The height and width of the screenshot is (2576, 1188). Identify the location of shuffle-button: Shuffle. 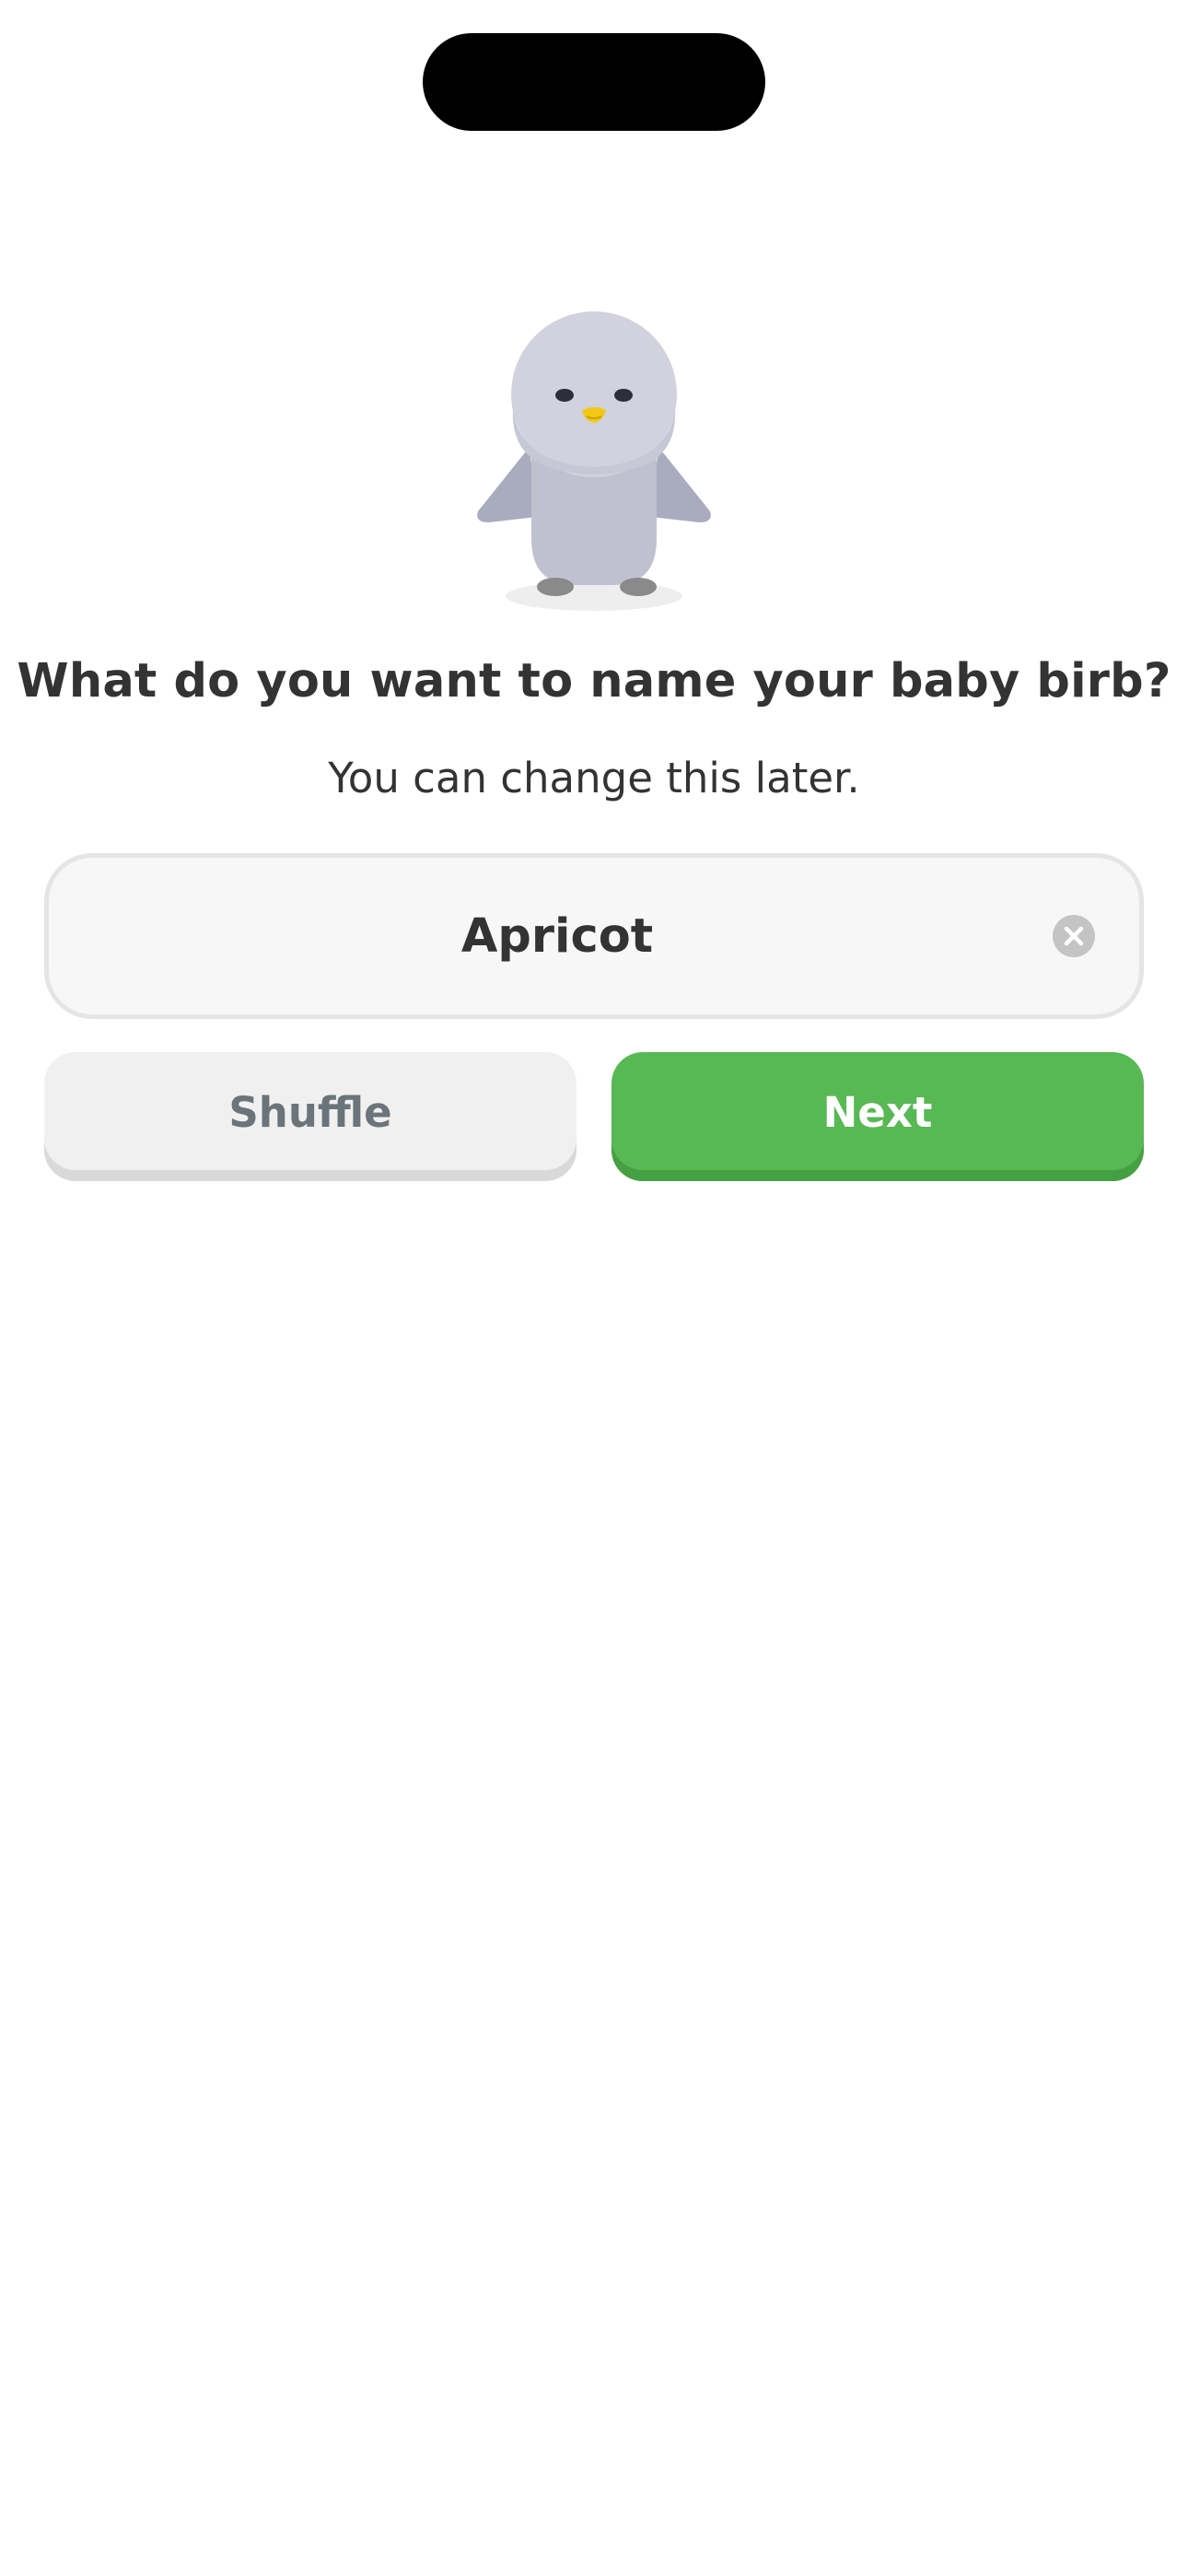
(311, 1116).